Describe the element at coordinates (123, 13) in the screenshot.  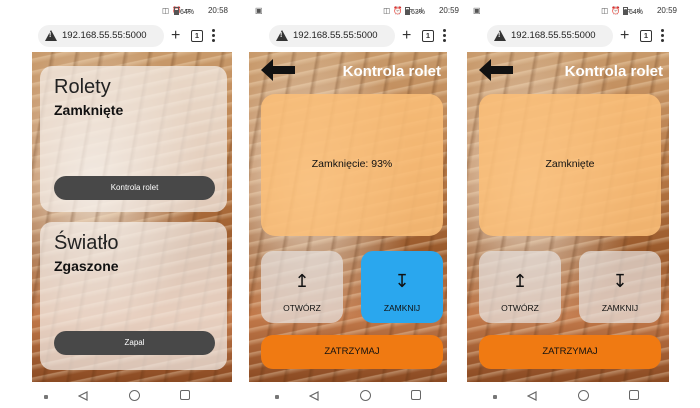
I see `status-bar: ◫ ⏰ ᯤ 64% 20:58` at that location.